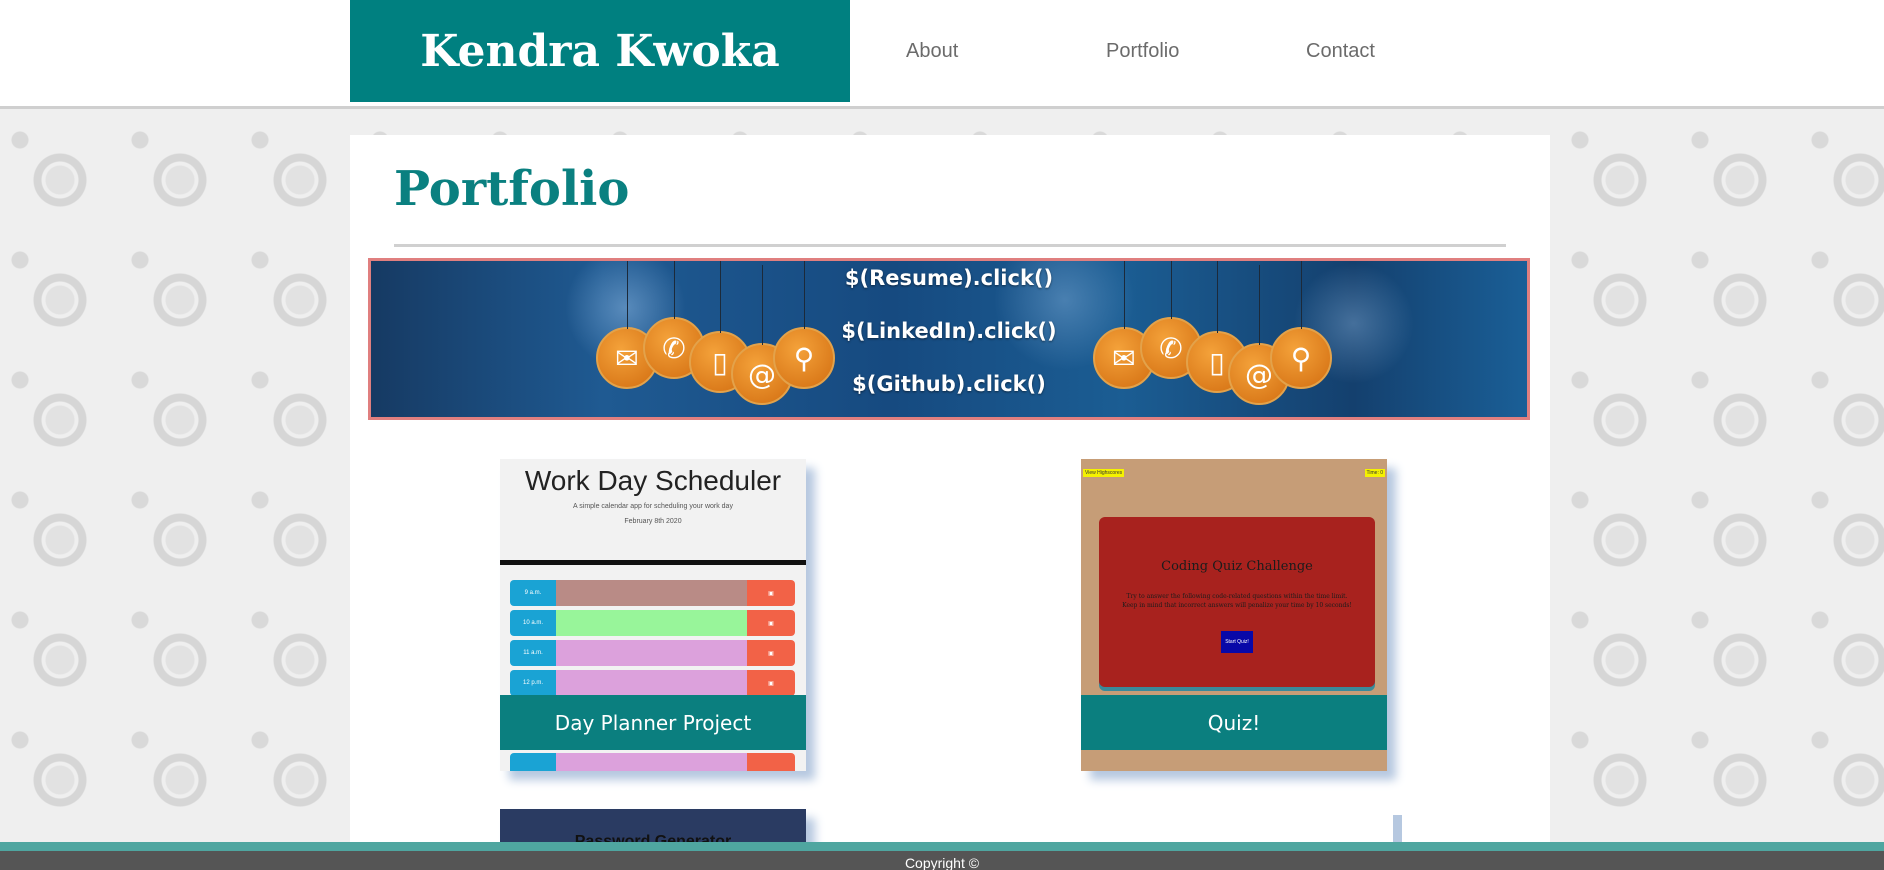  What do you see at coordinates (1374, 473) in the screenshot?
I see `preview-timer: Time: 0` at bounding box center [1374, 473].